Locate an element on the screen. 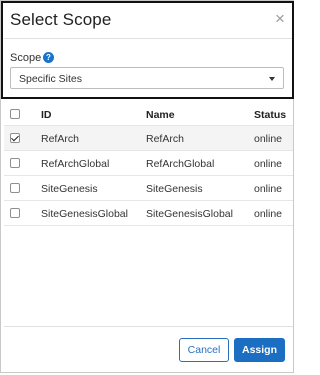 The height and width of the screenshot is (375, 320). assign-button: Assign is located at coordinates (259, 350).